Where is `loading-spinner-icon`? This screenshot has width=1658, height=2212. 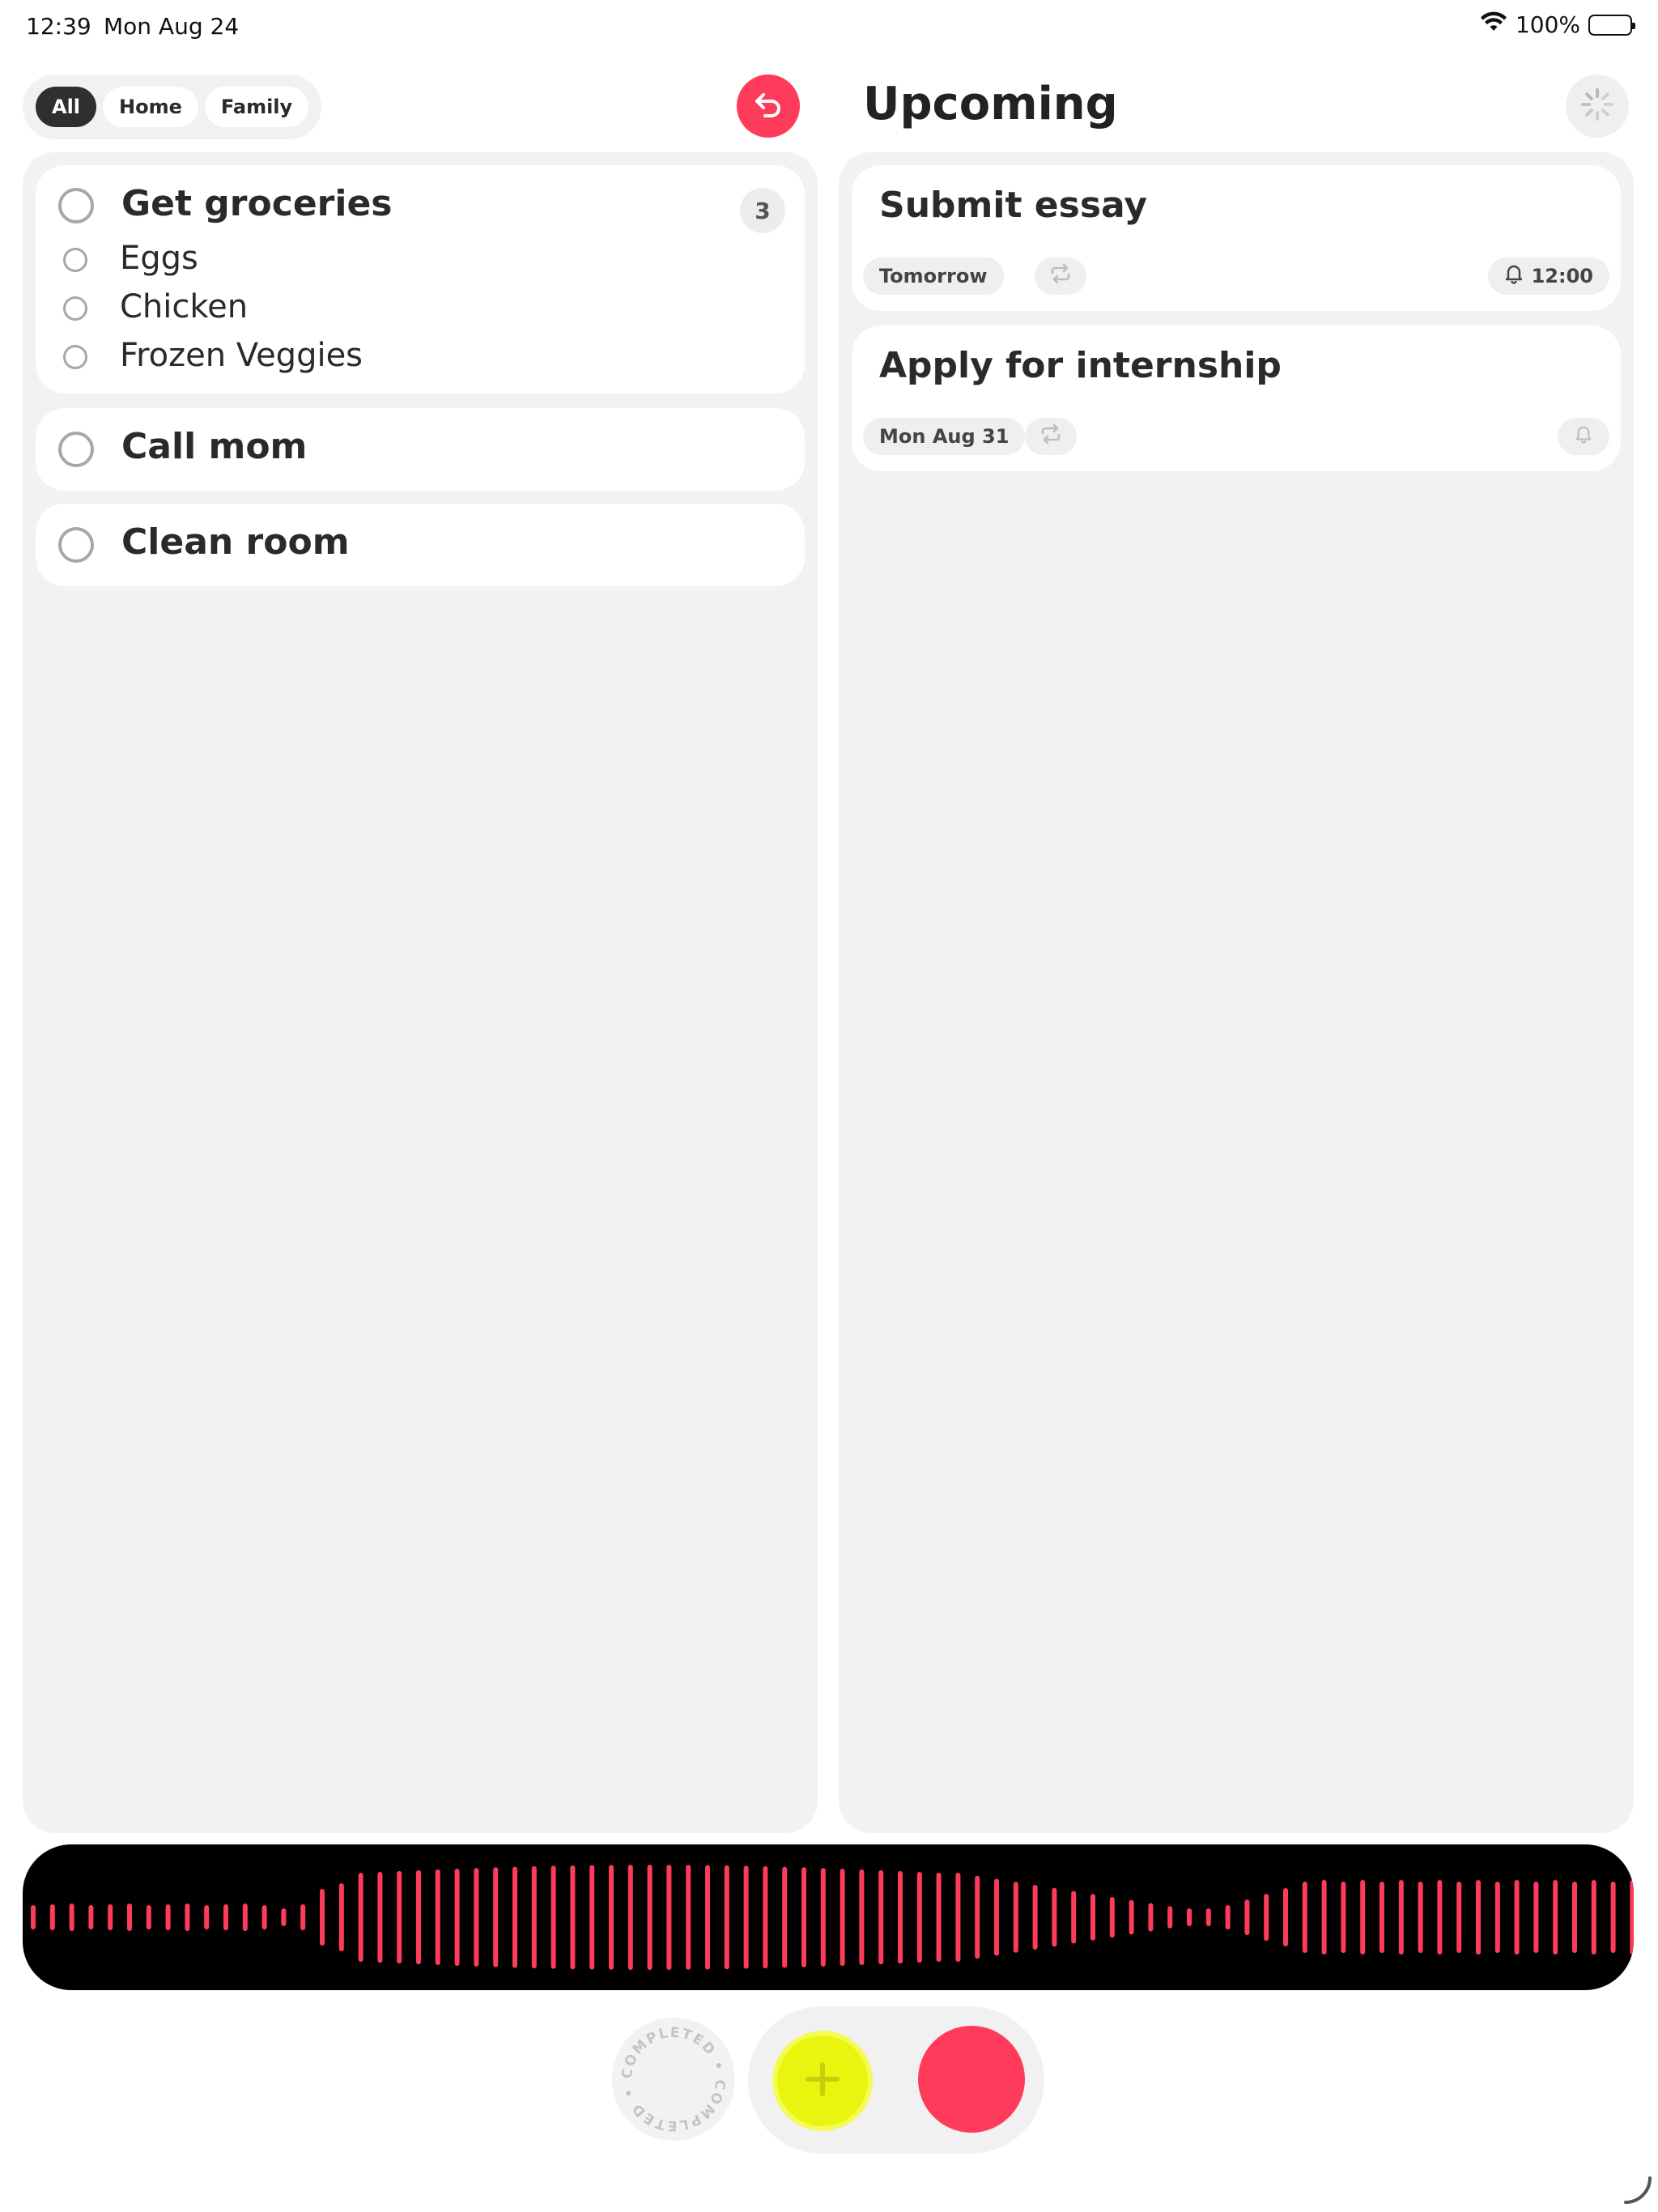 loading-spinner-icon is located at coordinates (1597, 106).